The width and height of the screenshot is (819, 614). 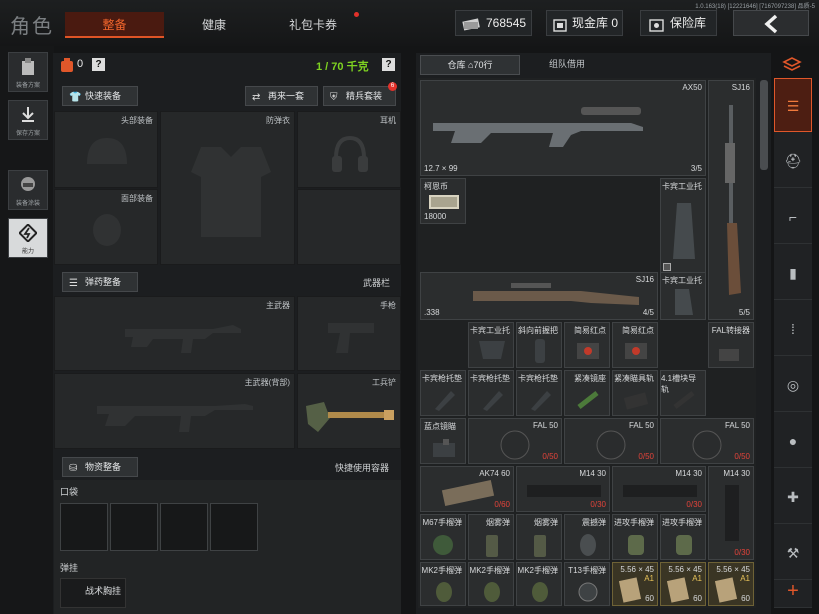 What do you see at coordinates (28, 120) in the screenshot?
I see `nav-save-plan: 保存方案` at bounding box center [28, 120].